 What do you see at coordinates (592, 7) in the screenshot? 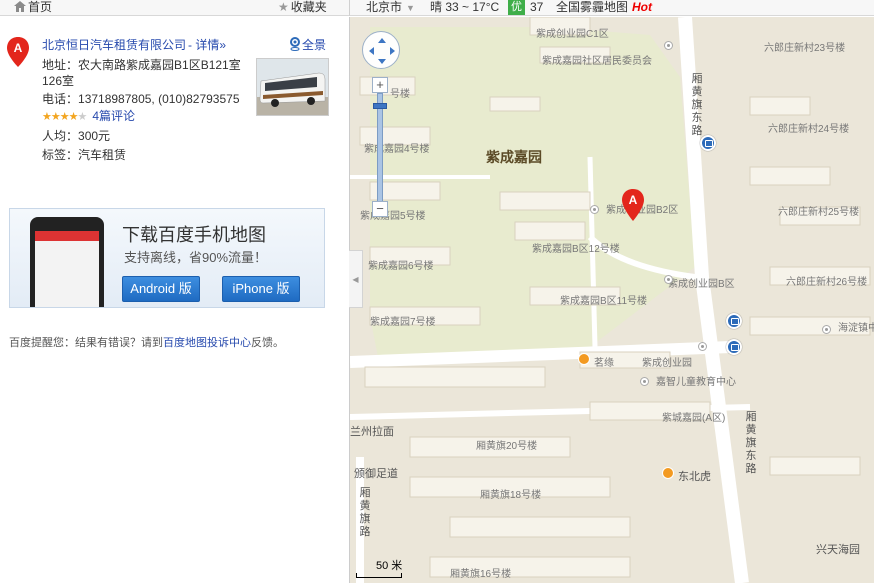
I see `smog-map-link: 全国雾霾地图` at bounding box center [592, 7].